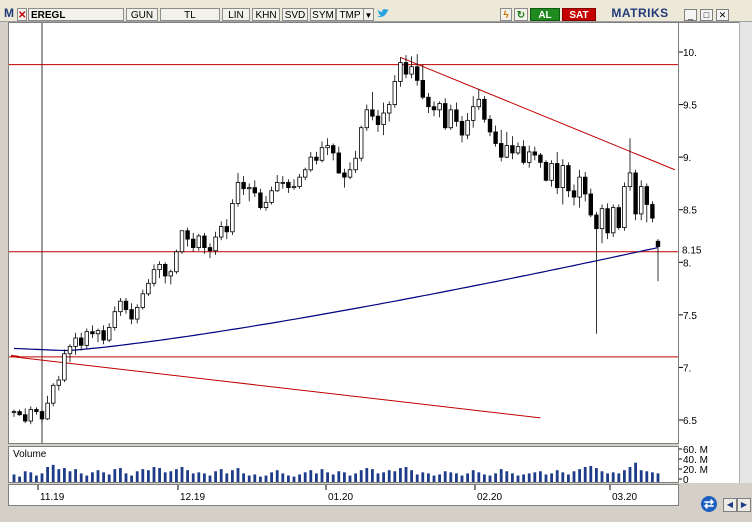 The height and width of the screenshot is (522, 752). What do you see at coordinates (745, 252) in the screenshot?
I see `vertical-scrollbar` at bounding box center [745, 252].